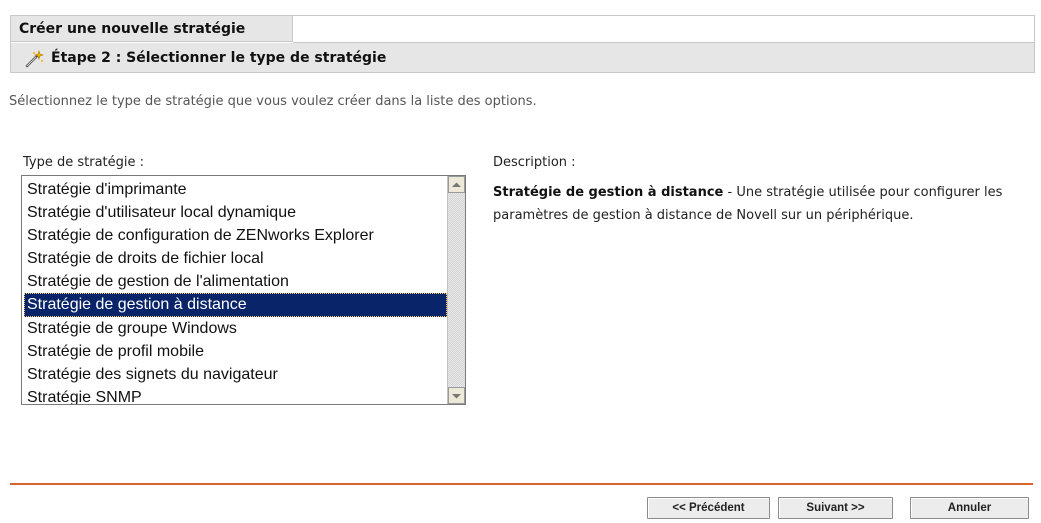  Describe the element at coordinates (84, 162) in the screenshot. I see `policy-type-label: Type de stratégie :` at that location.